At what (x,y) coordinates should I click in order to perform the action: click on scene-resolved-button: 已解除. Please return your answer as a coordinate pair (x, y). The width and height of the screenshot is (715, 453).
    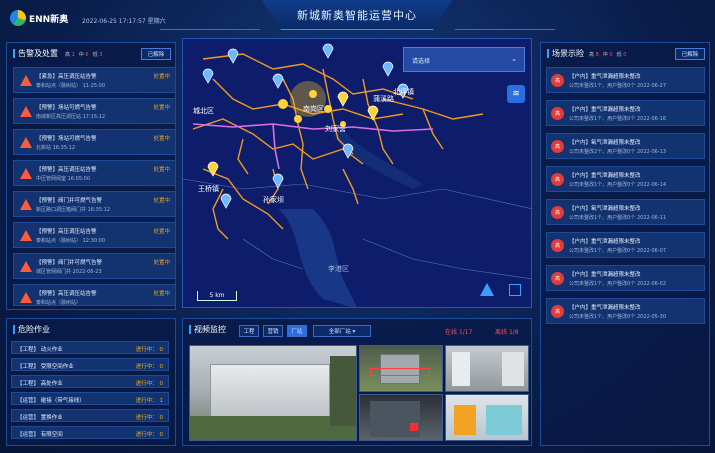
    Looking at the image, I should click on (690, 54).